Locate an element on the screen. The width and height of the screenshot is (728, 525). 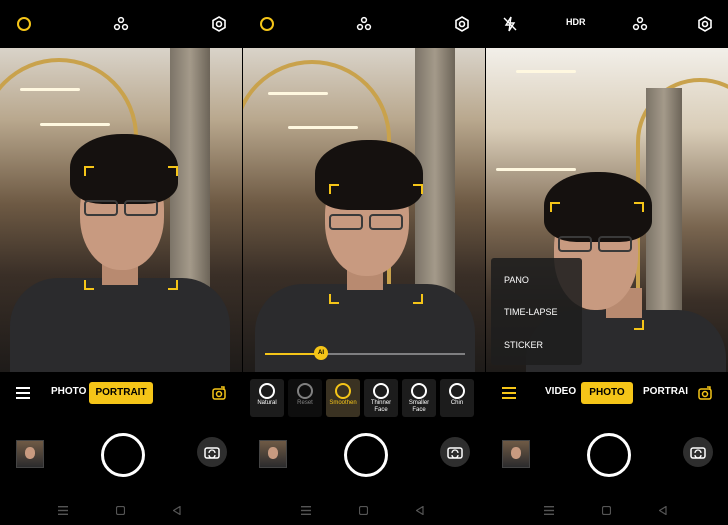
beauty-option-label: Thinner Face is located at coordinates (381, 406).